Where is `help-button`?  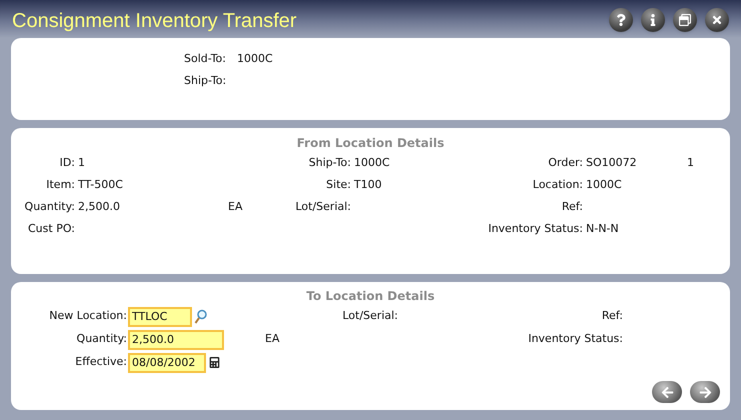 help-button is located at coordinates (621, 20).